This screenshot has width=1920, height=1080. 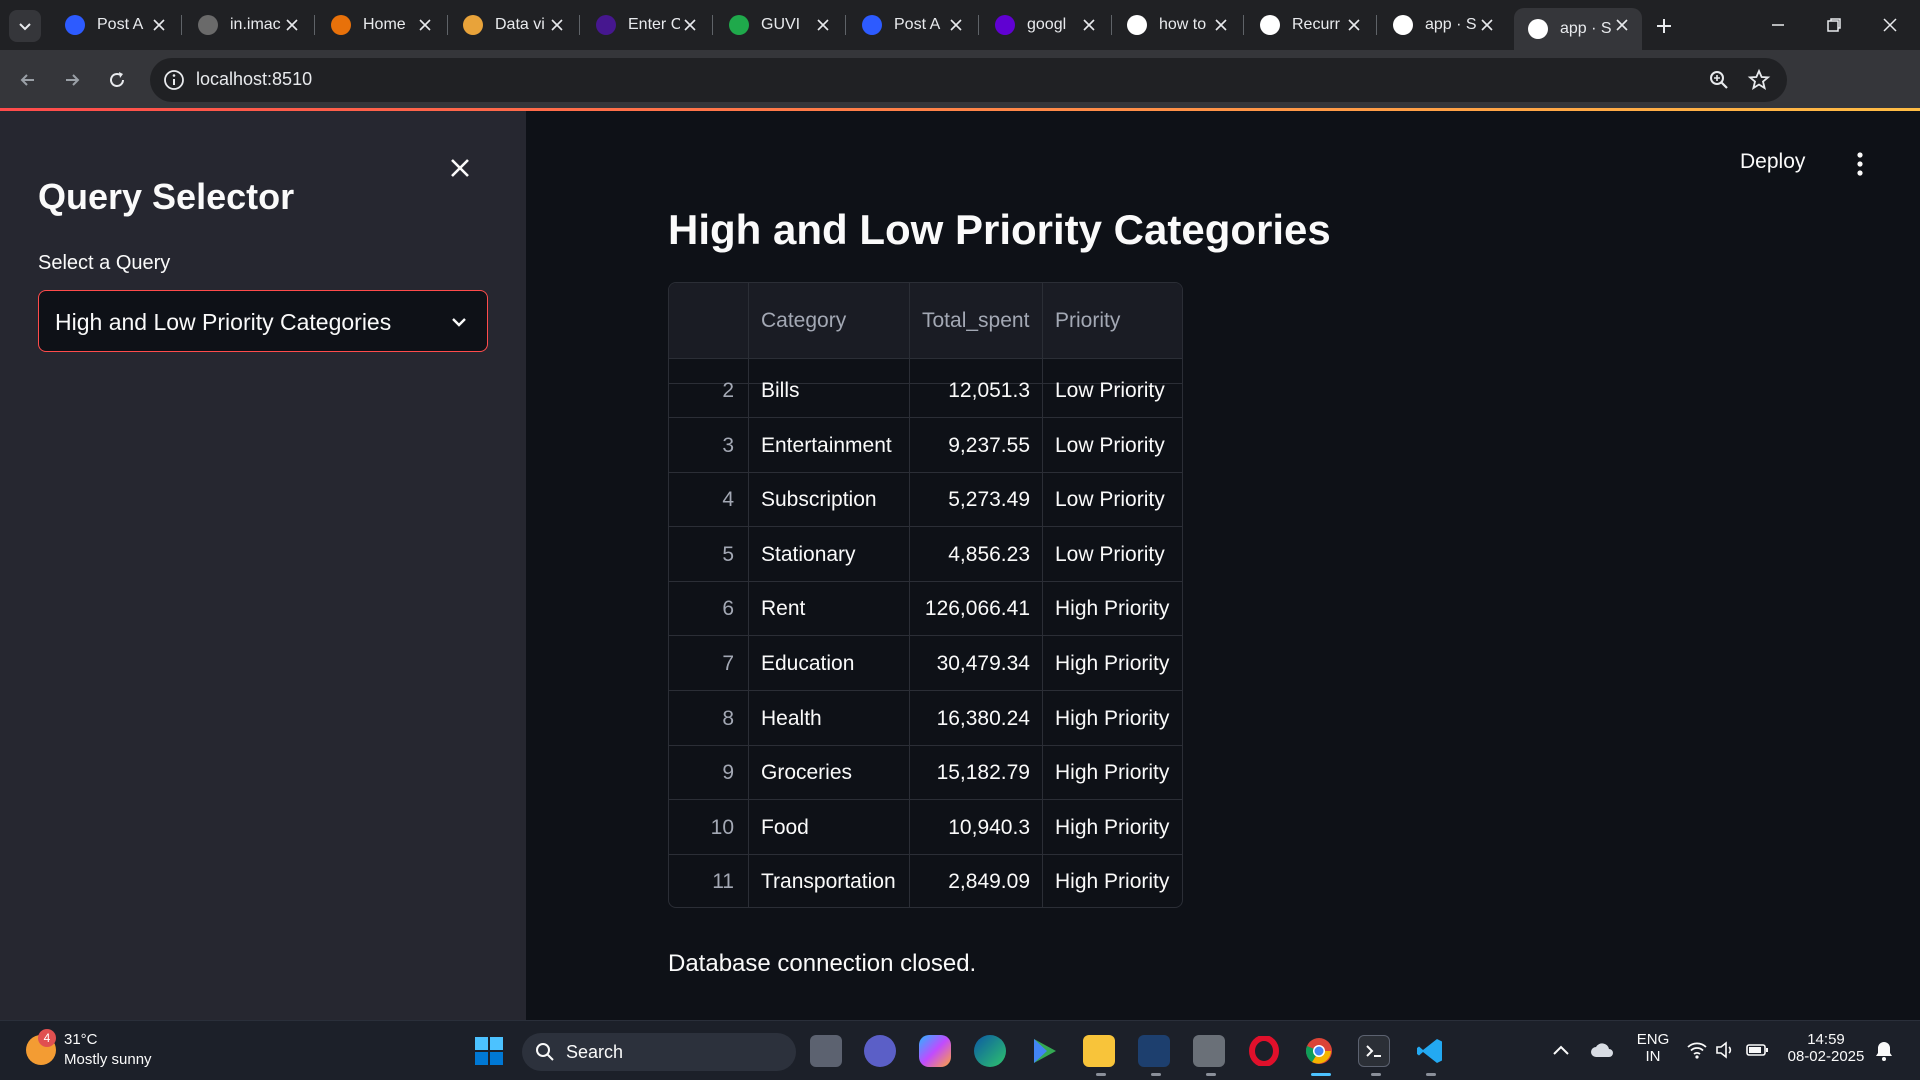 I want to click on table-cell-total: 9,237.55, so click(x=976, y=445).